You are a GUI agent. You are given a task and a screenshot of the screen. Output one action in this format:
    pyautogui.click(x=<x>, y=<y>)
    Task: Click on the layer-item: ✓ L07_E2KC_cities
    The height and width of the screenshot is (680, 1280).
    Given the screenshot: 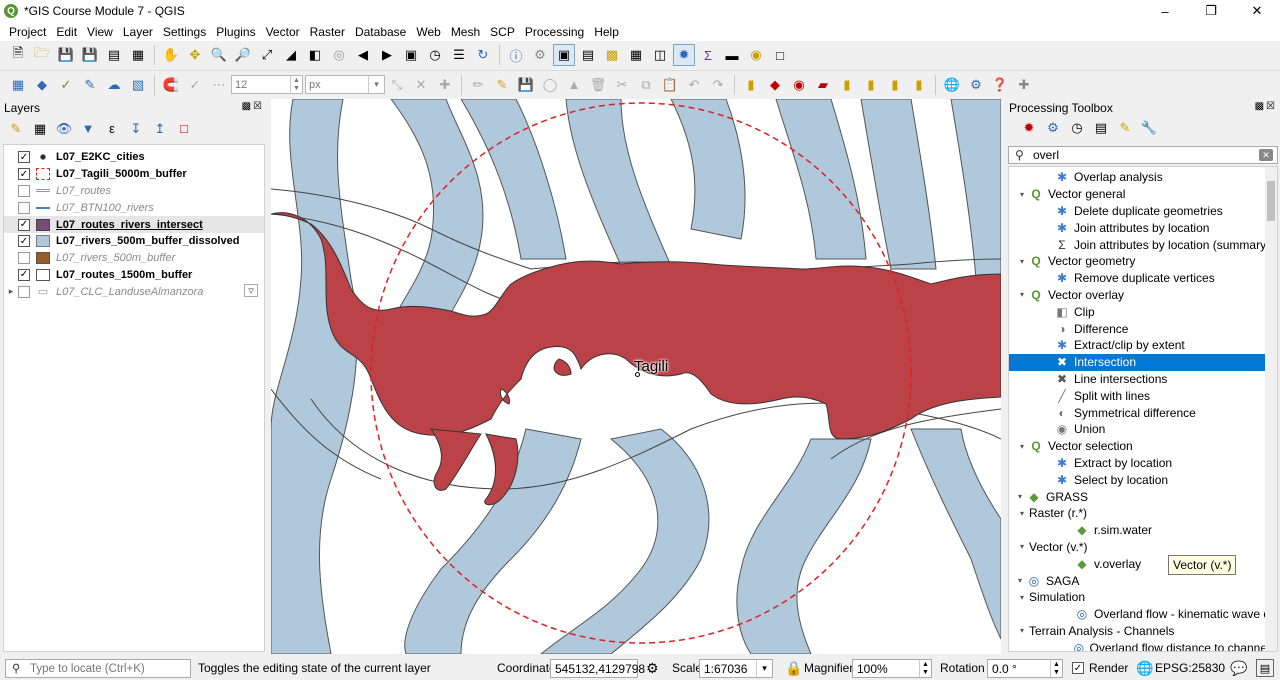 What is the action you would take?
    pyautogui.click(x=134, y=157)
    